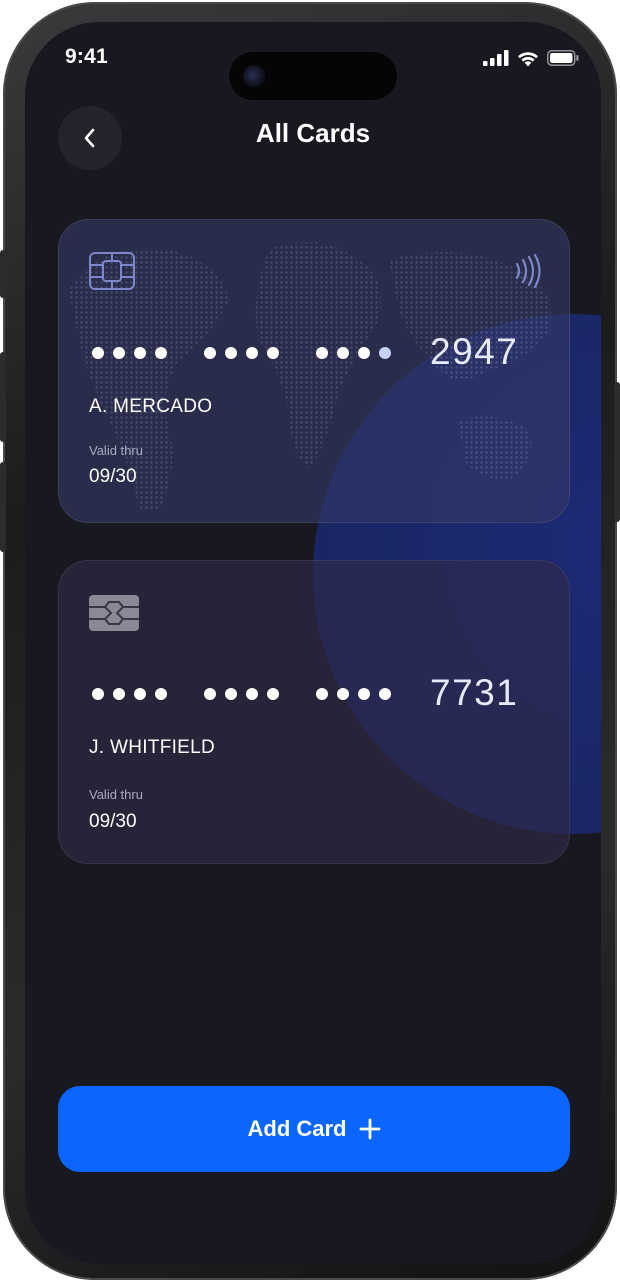  I want to click on status-time: 9:41, so click(86, 56).